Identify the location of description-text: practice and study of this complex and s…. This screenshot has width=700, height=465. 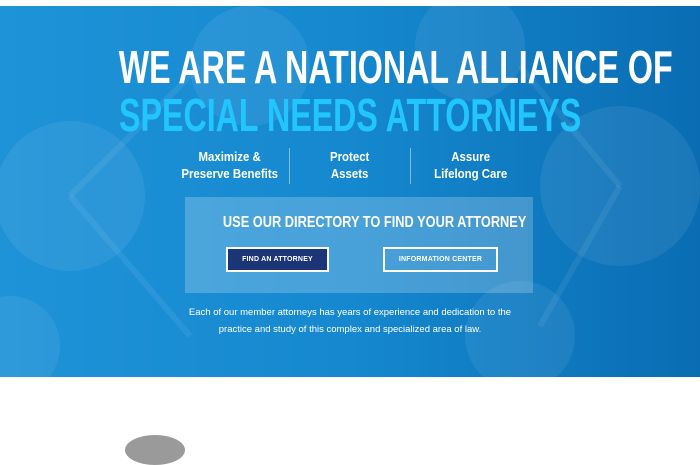
(350, 329).